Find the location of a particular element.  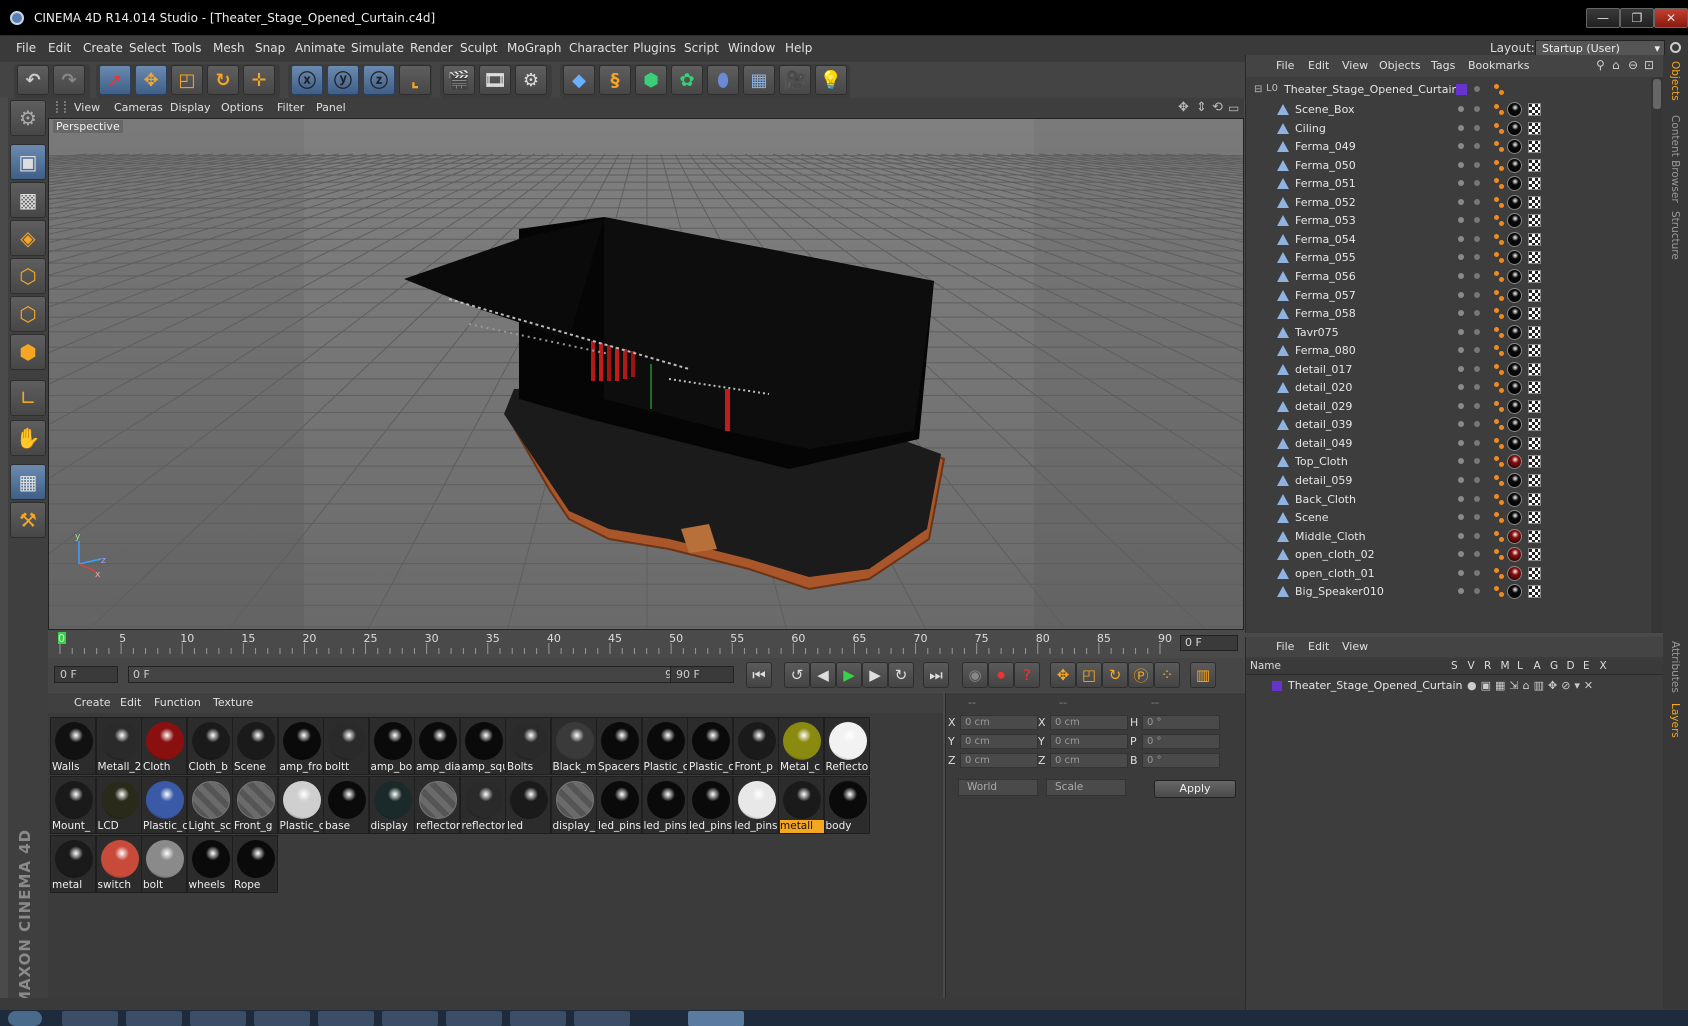

material-swatch: Front_g is located at coordinates (255, 805).